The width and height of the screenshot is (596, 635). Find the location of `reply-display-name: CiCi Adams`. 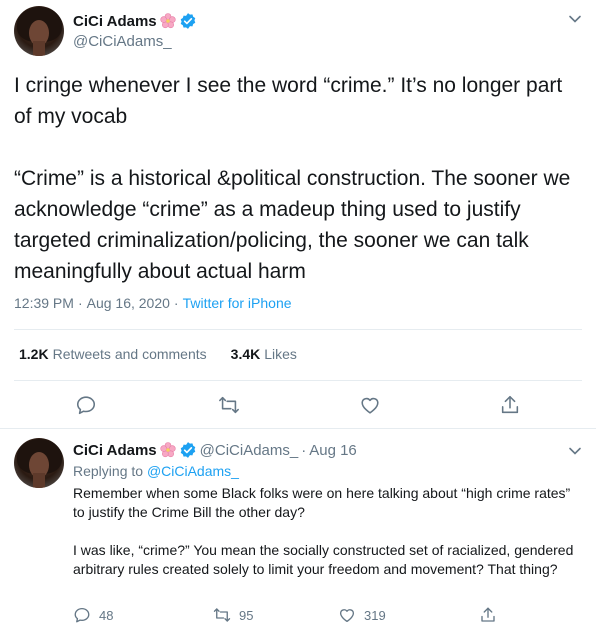

reply-display-name: CiCi Adams is located at coordinates (115, 450).